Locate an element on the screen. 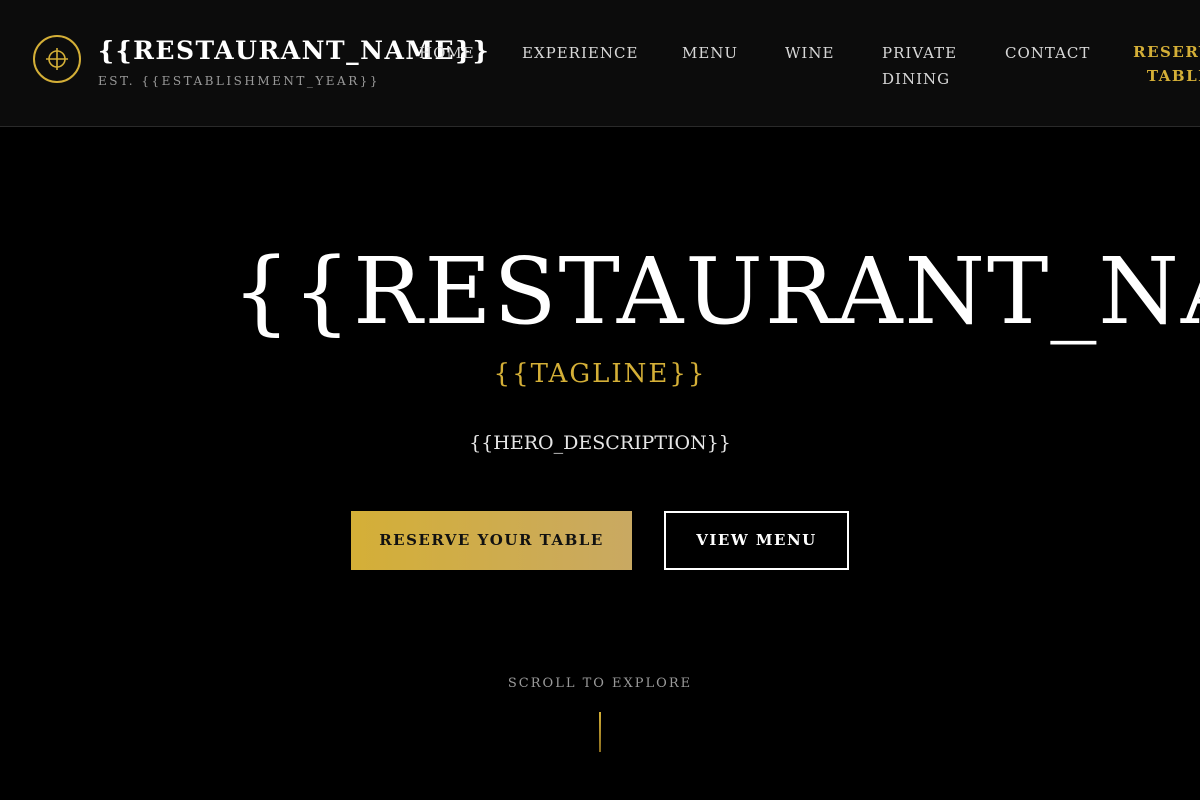 This screenshot has height=800, width=1200. nav-menu: MENU is located at coordinates (710, 53).